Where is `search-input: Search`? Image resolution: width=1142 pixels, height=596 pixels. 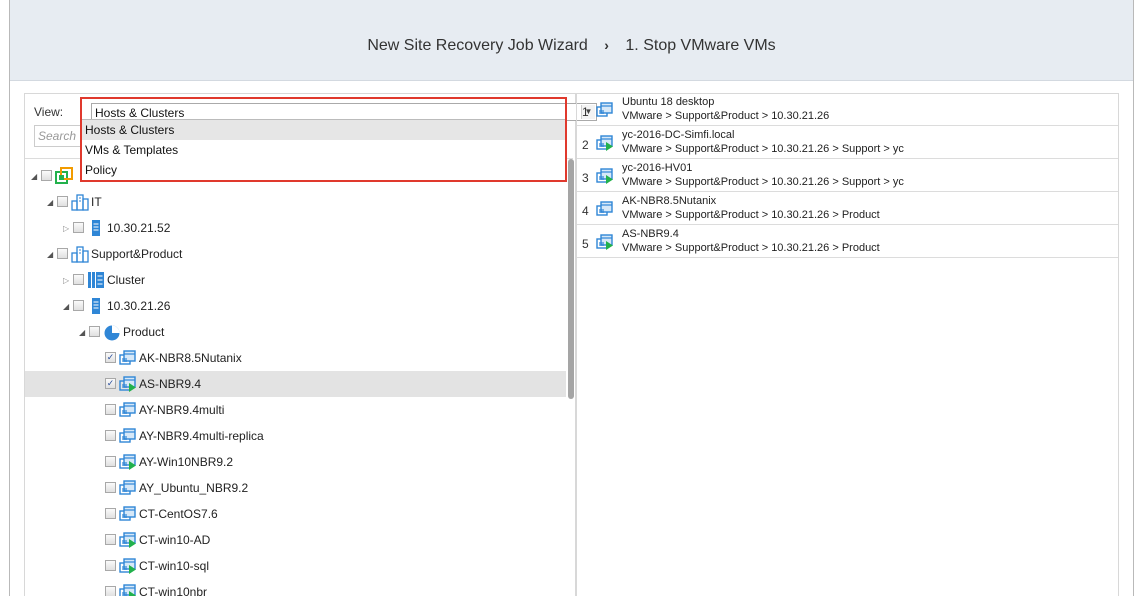 search-input: Search is located at coordinates (58, 136).